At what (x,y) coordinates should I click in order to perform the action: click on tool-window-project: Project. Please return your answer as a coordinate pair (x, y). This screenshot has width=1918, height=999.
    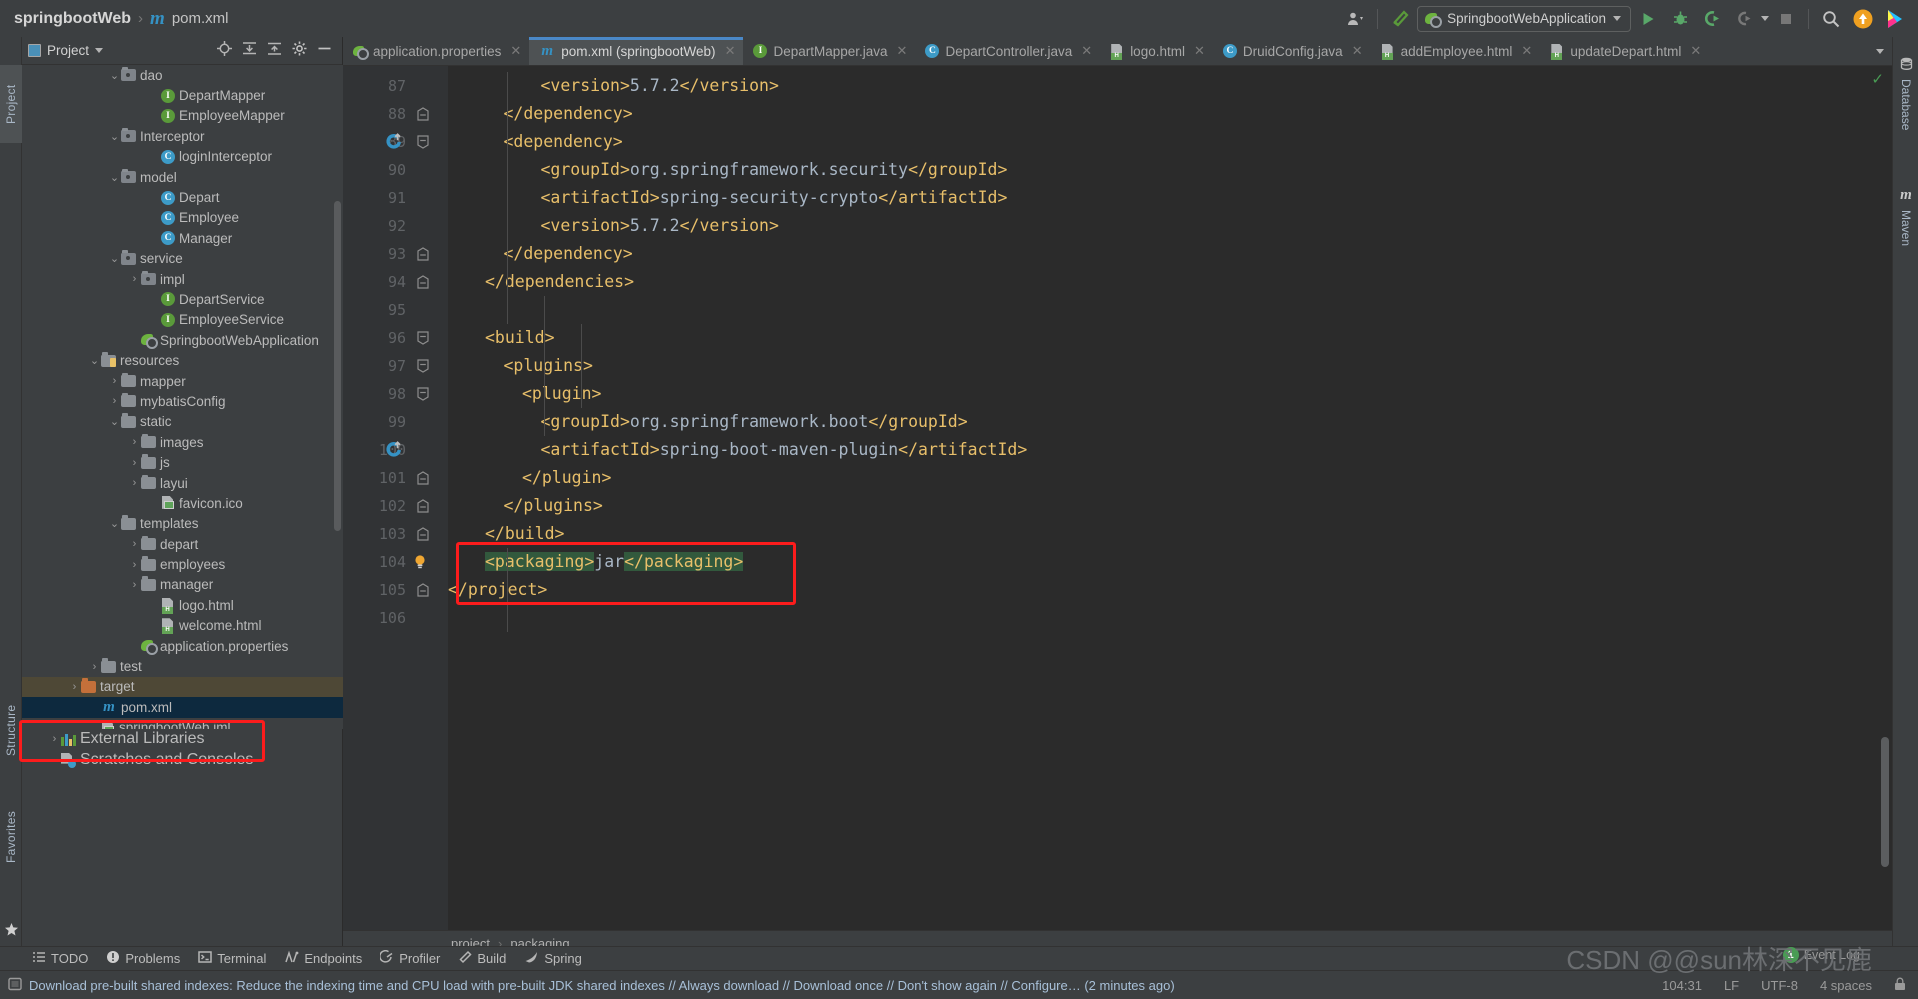
    Looking at the image, I should click on (11, 104).